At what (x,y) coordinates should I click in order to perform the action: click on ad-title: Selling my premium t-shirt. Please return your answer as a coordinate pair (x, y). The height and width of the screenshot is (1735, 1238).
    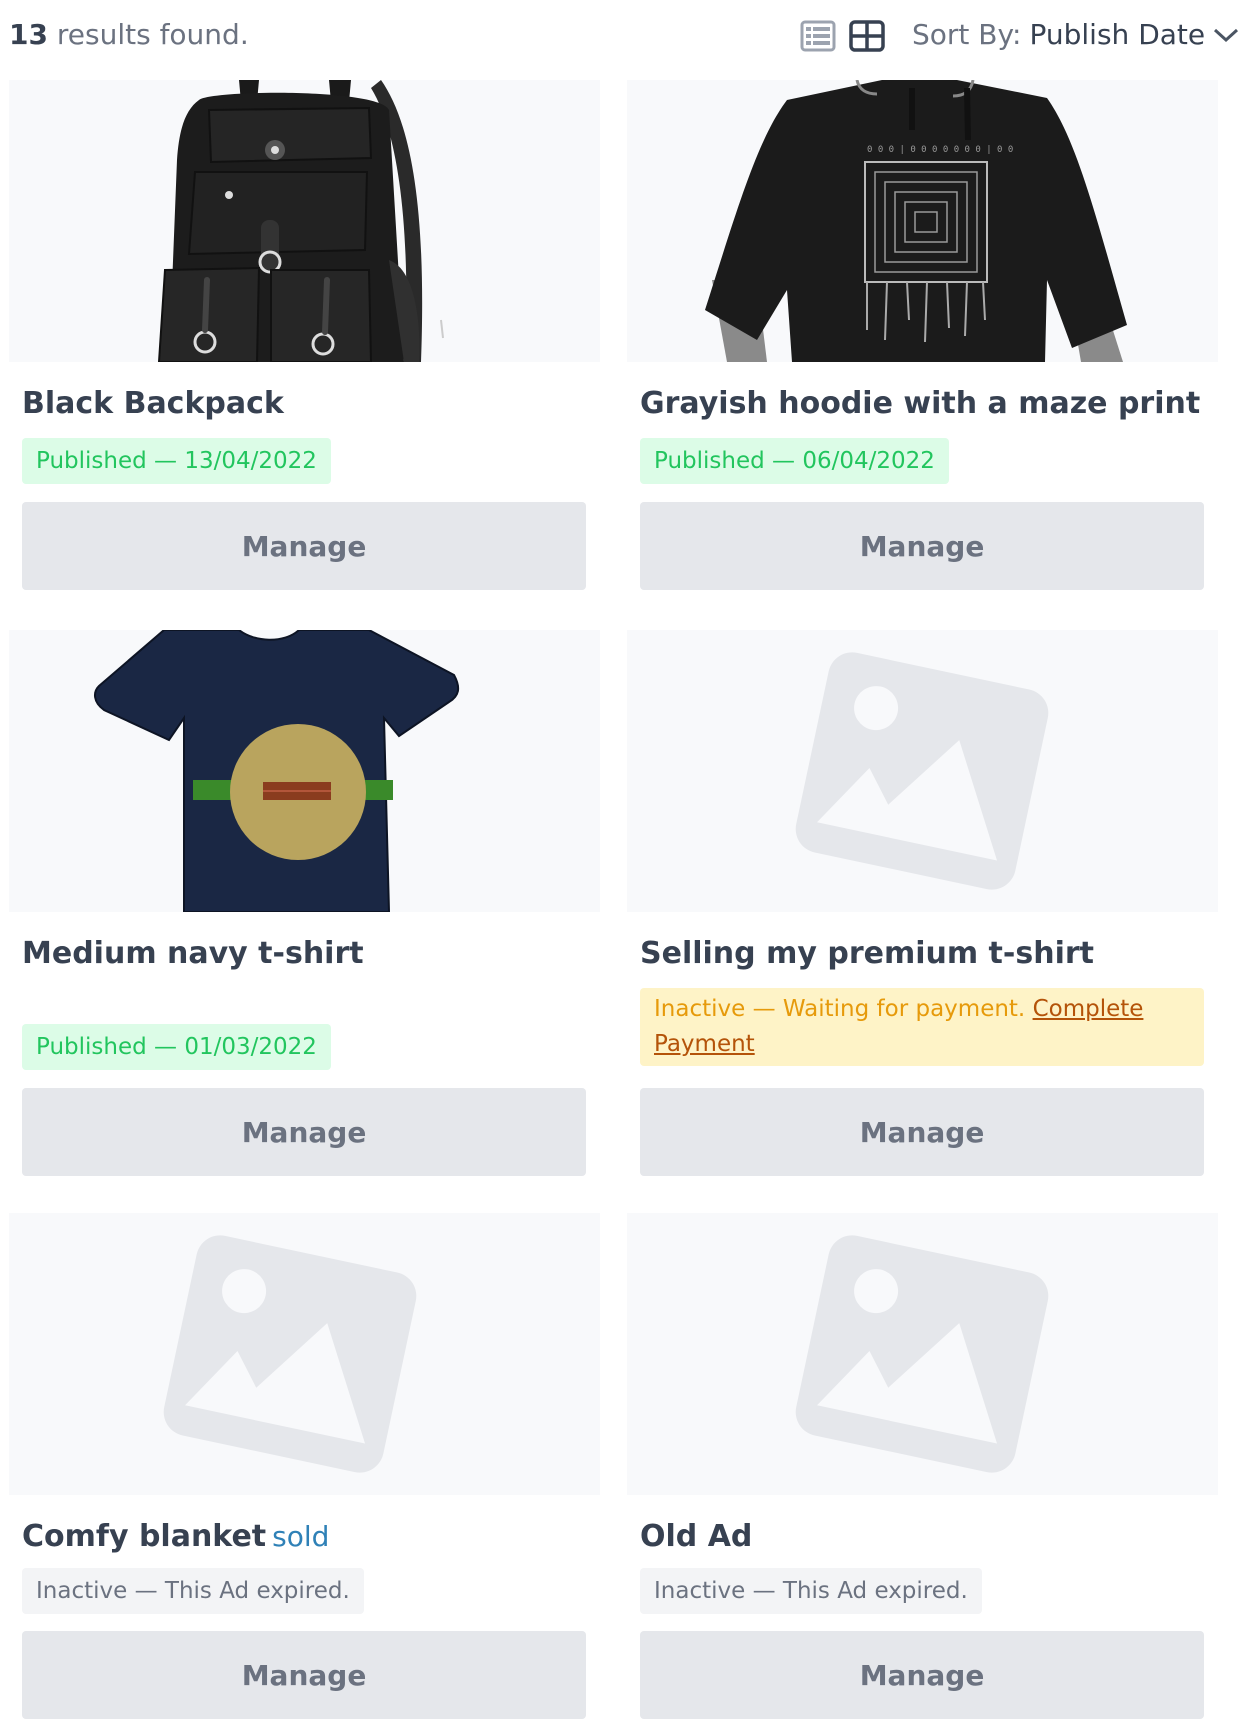
    Looking at the image, I should click on (867, 953).